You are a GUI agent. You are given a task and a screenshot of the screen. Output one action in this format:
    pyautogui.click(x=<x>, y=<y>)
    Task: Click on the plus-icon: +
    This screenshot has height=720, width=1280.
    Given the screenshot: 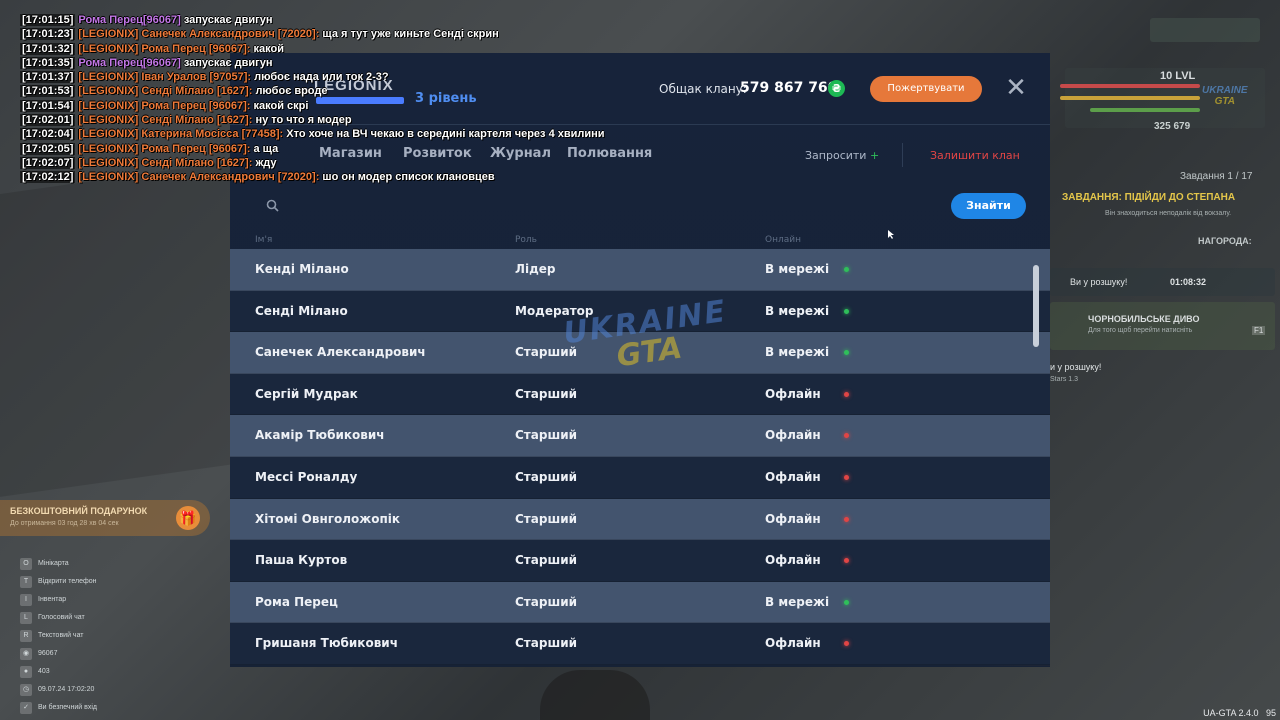 What is the action you would take?
    pyautogui.click(x=874, y=155)
    